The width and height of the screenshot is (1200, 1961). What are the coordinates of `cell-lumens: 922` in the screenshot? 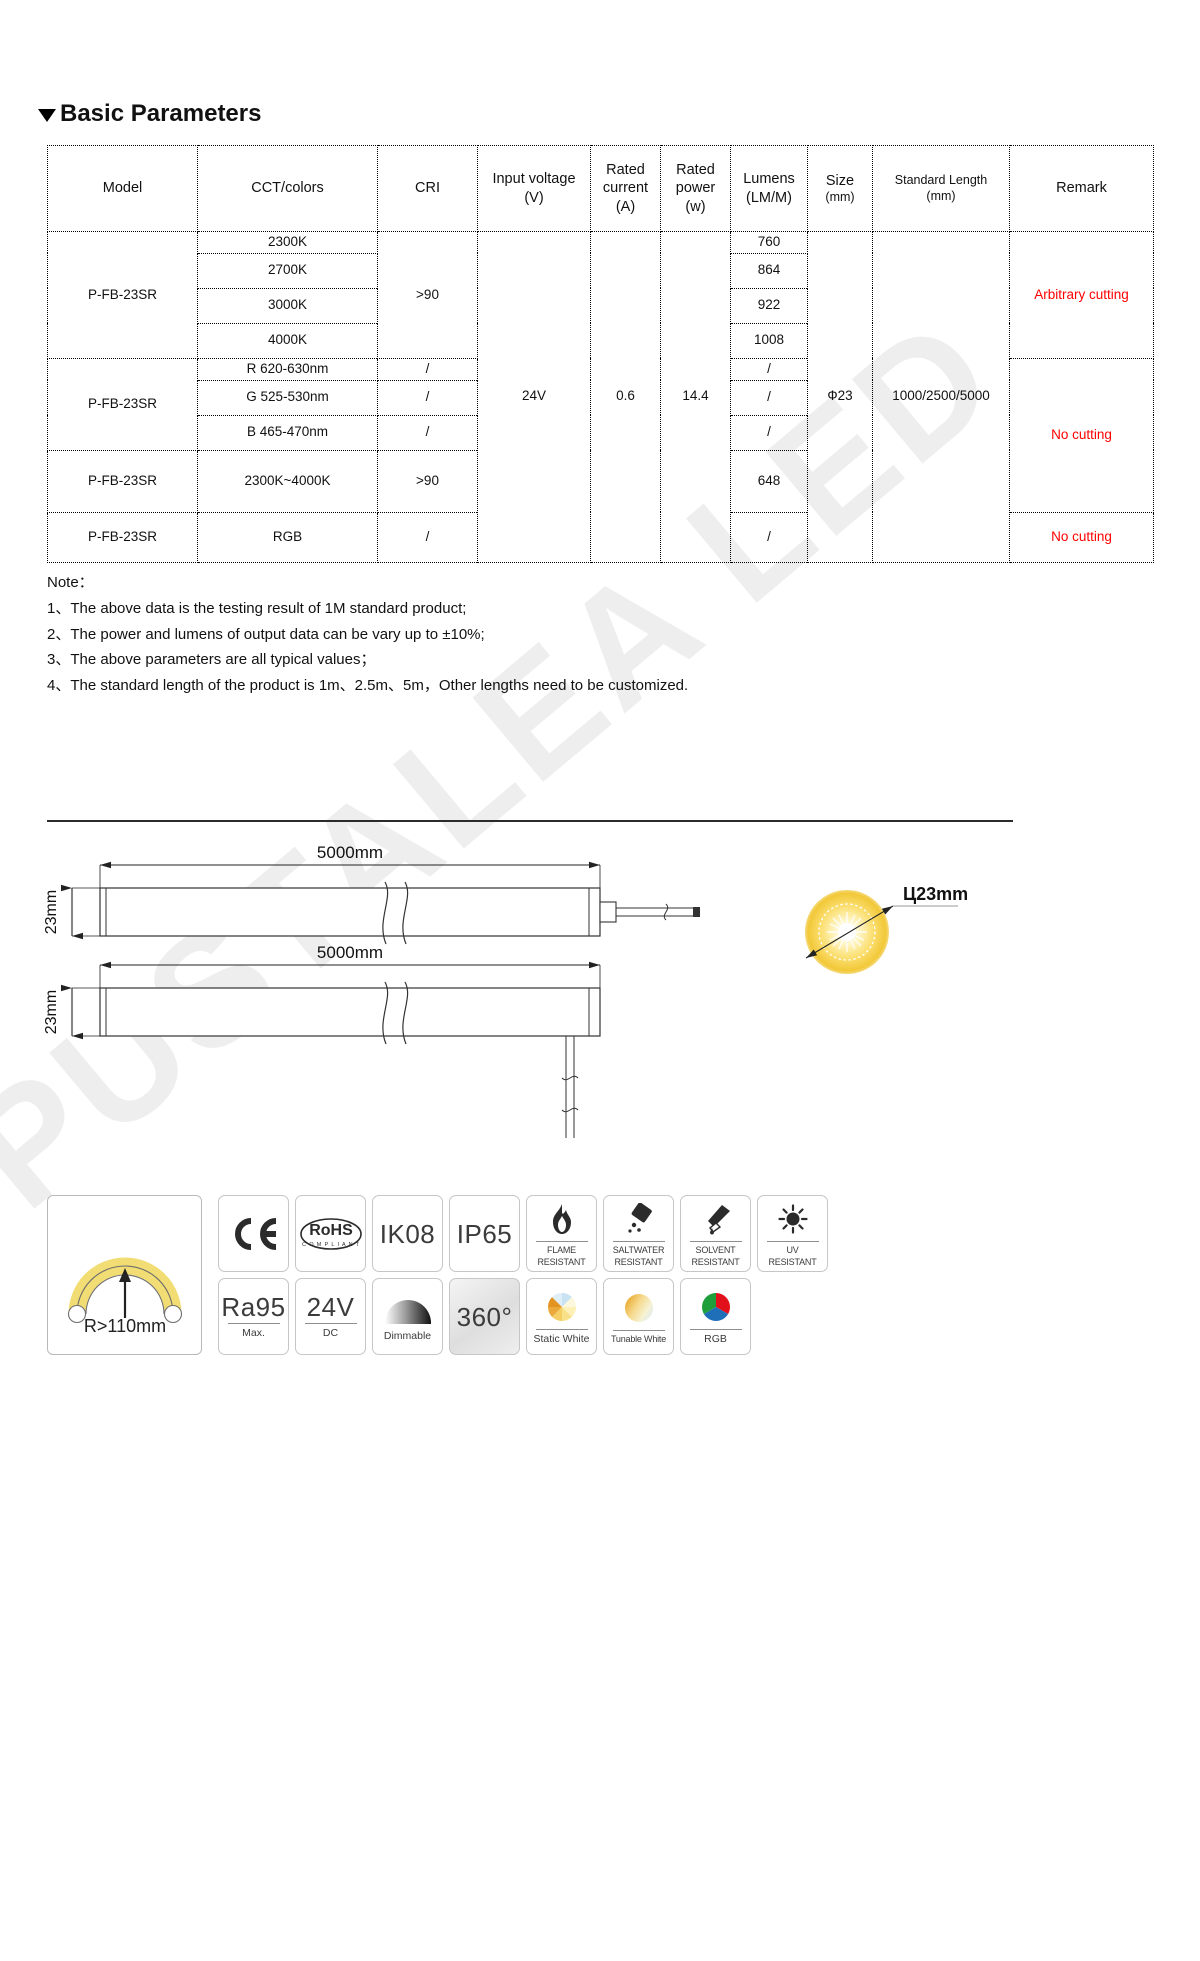 It's located at (769, 305).